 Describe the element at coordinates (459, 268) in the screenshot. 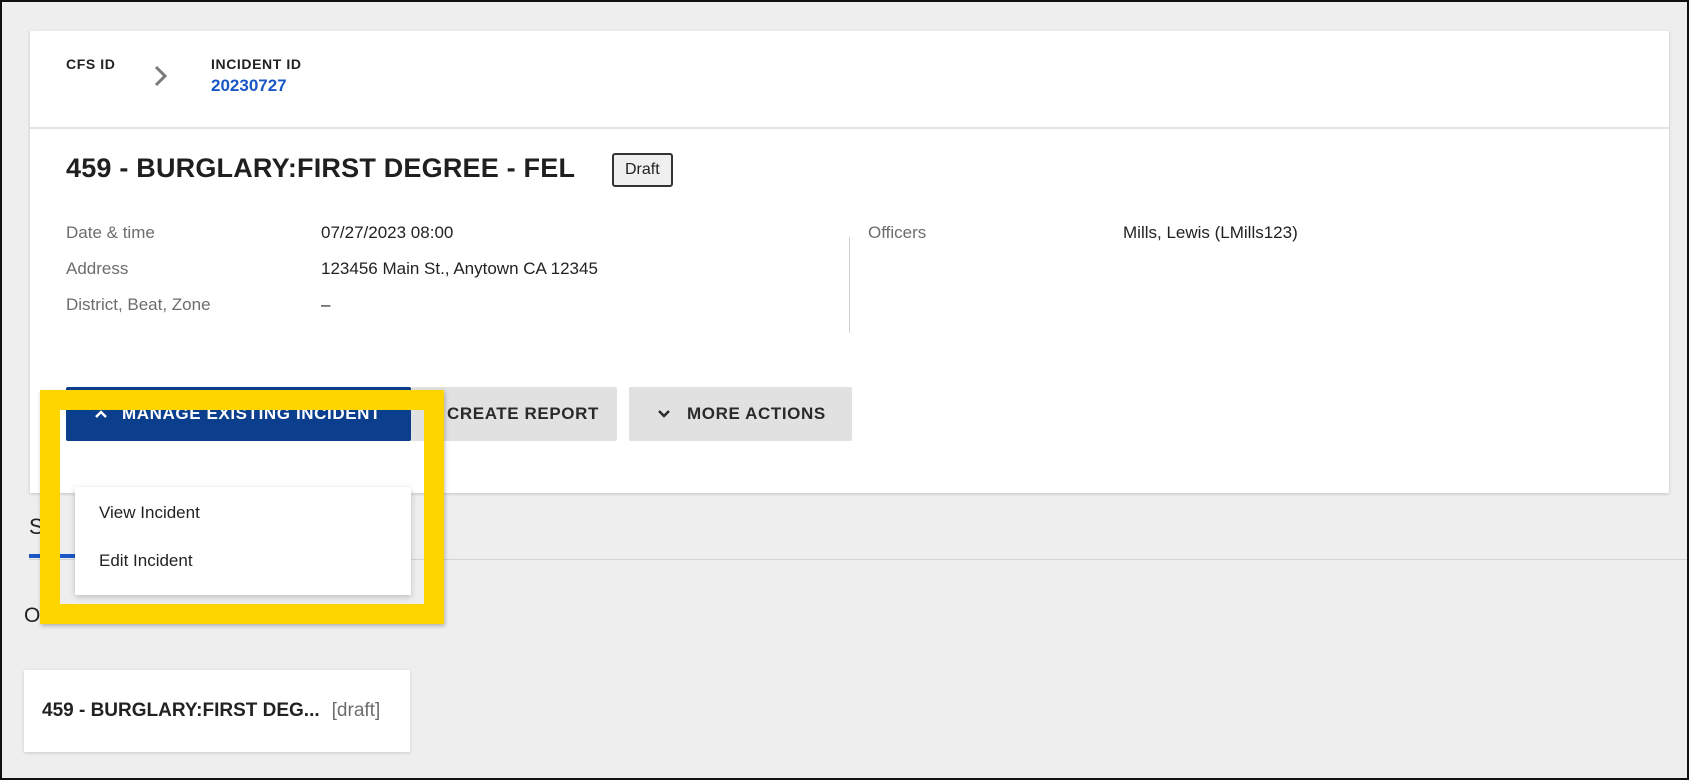

I see `address-value: 123456 Main St., Anytown CA 12345` at that location.